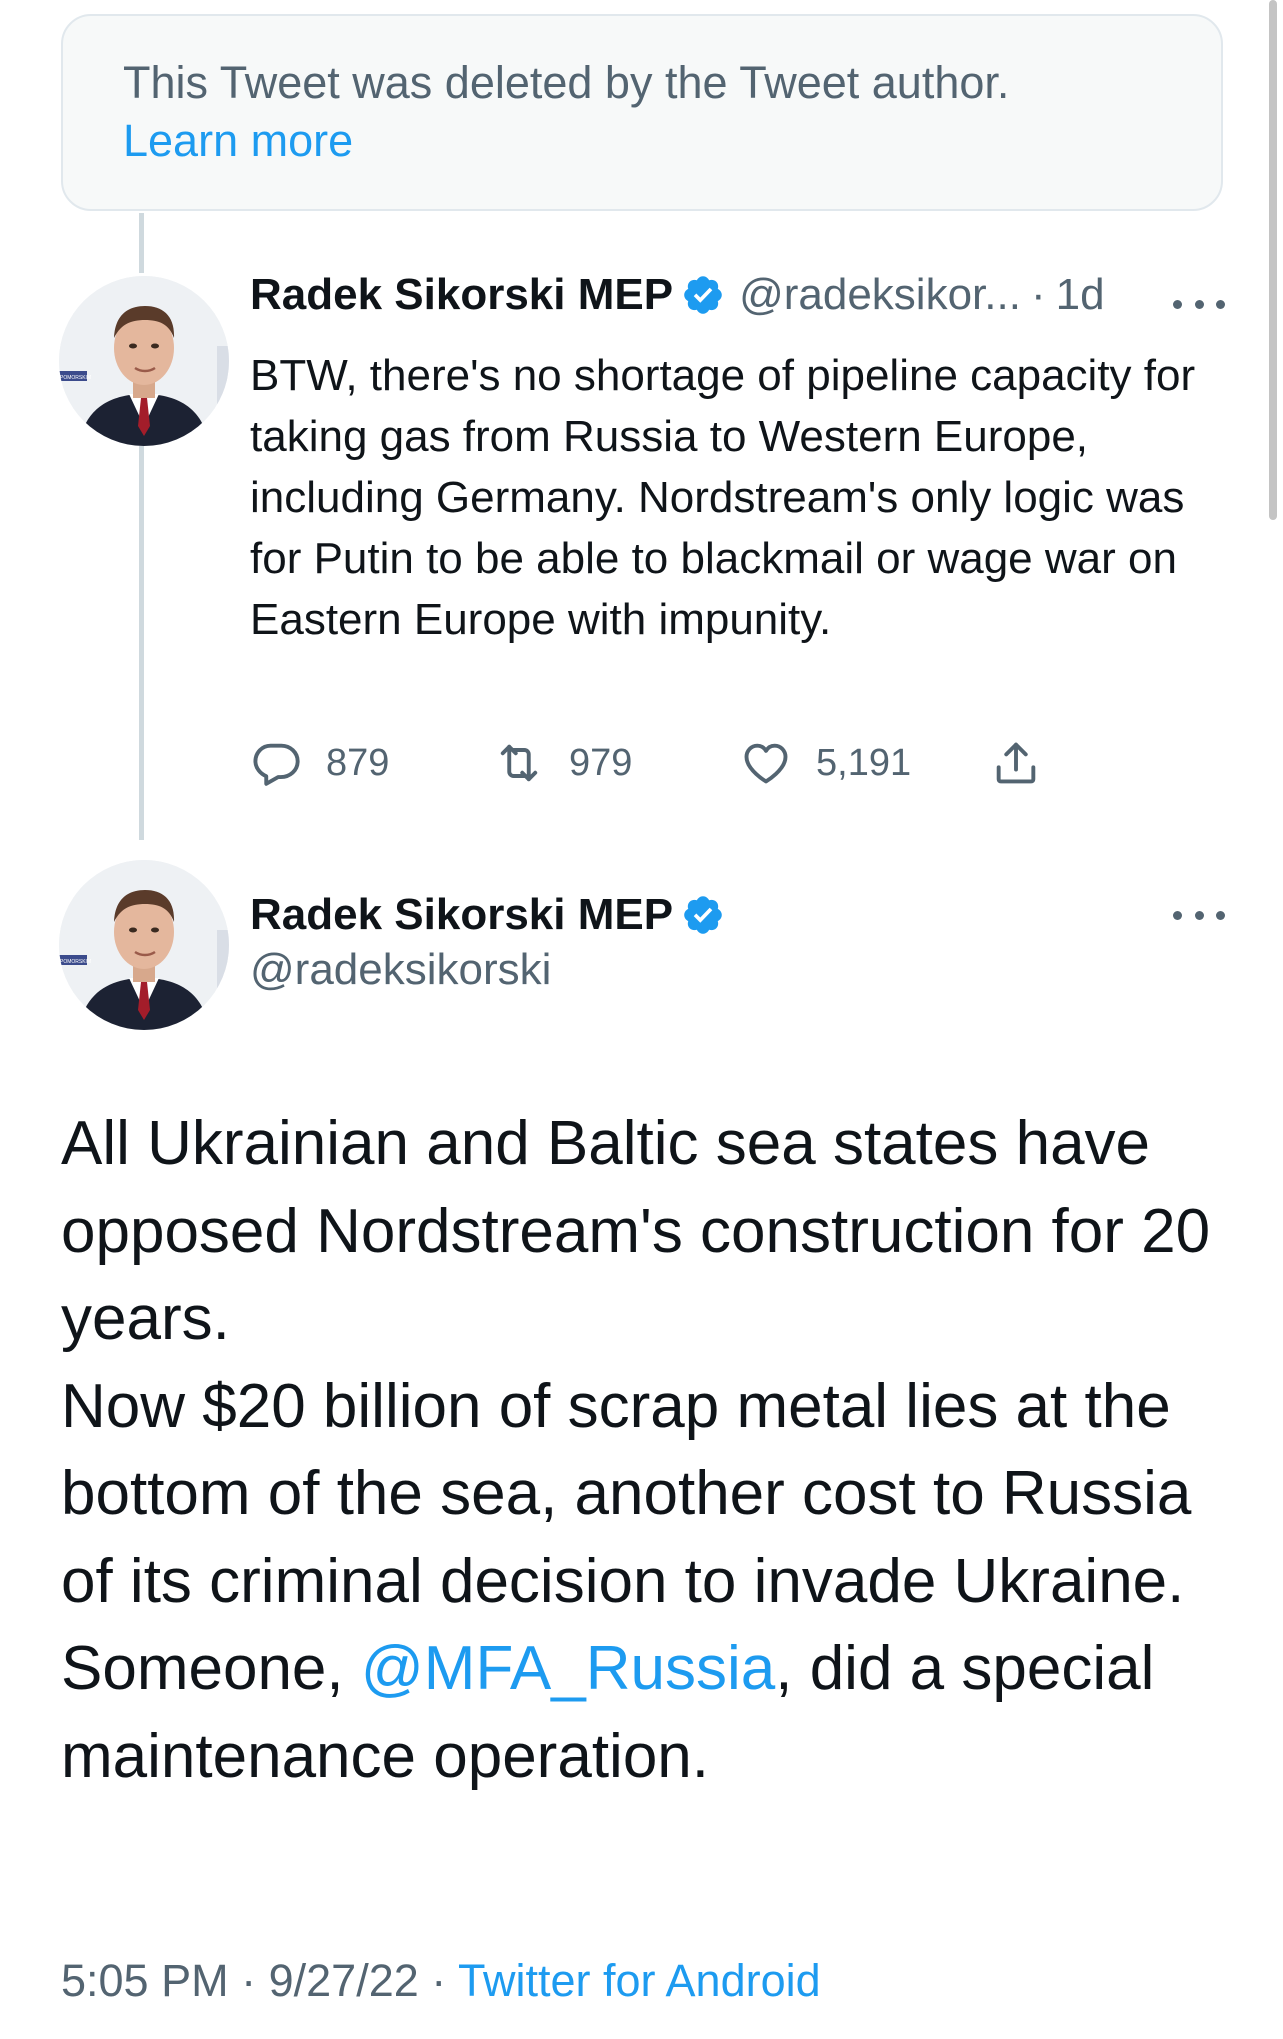 Image resolution: width=1283 pixels, height=2039 pixels. I want to click on avatar-main: POMORSKIM, so click(144, 945).